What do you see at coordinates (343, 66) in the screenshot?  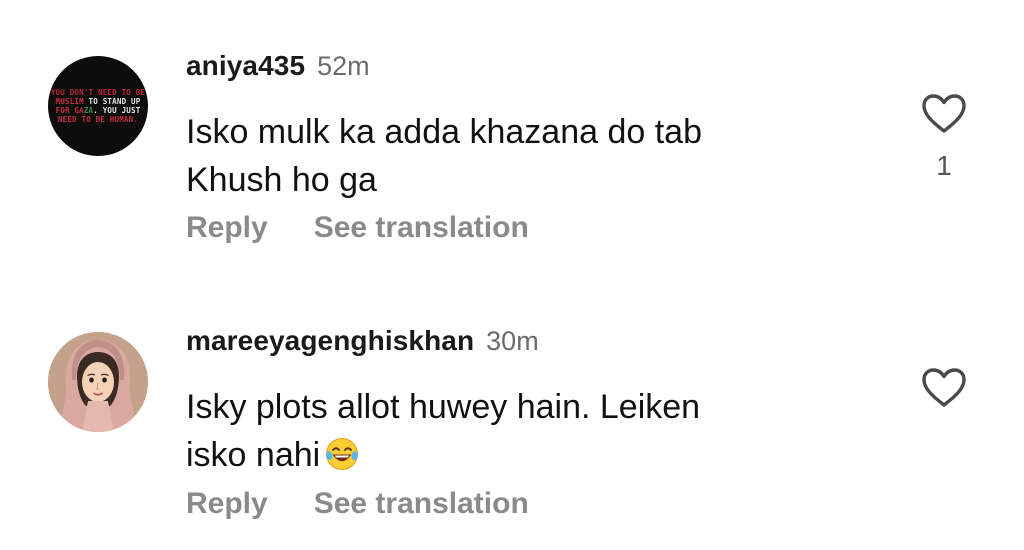 I see `timestamp: 52m` at bounding box center [343, 66].